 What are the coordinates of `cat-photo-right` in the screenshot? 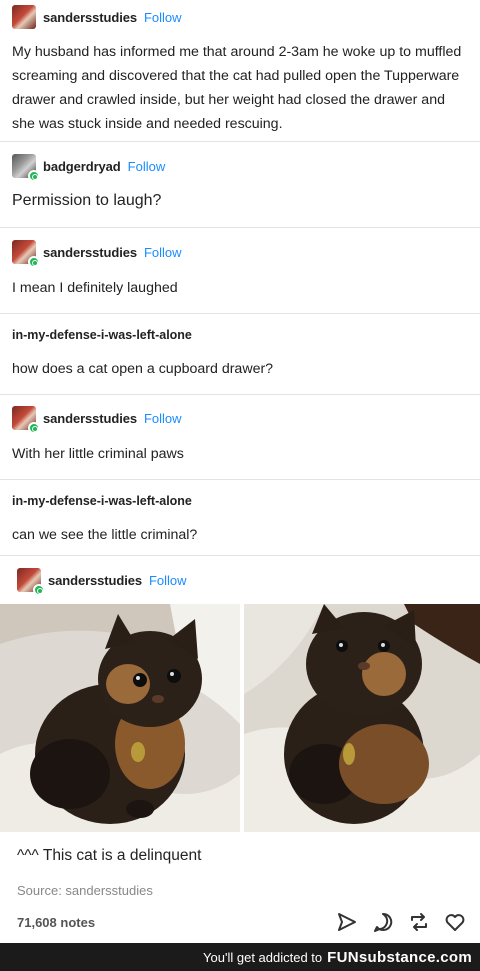 It's located at (362, 718).